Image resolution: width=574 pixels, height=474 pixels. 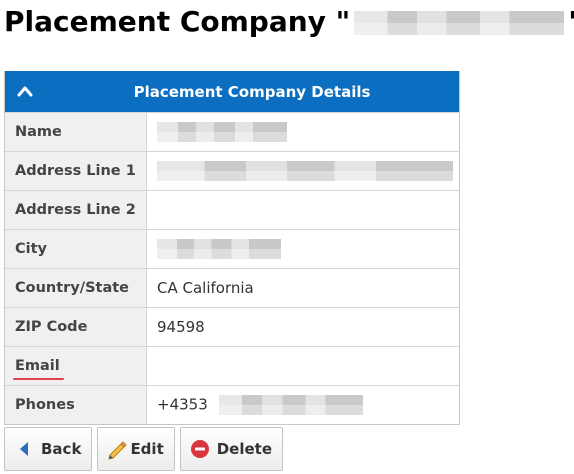 I want to click on redacted-name, so click(x=222, y=132).